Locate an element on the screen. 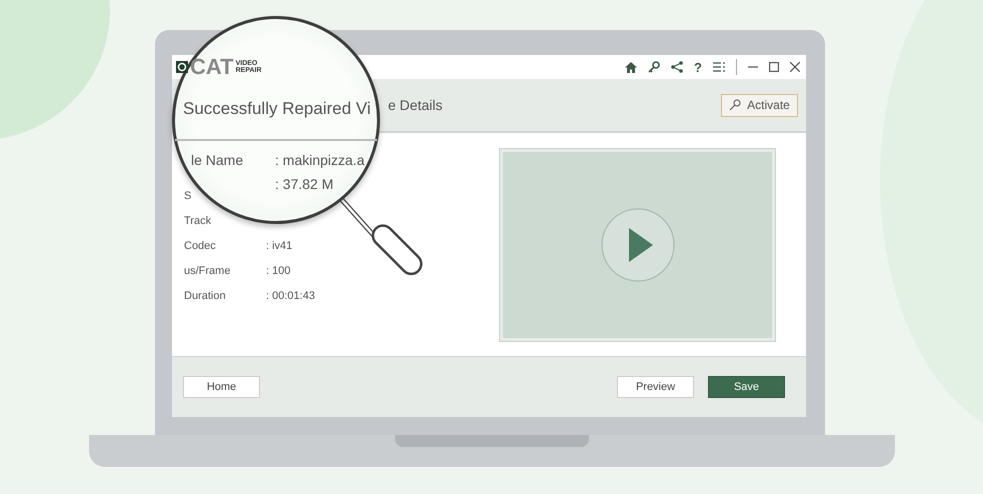 This screenshot has height=494, width=983. detail-label: S is located at coordinates (188, 196).